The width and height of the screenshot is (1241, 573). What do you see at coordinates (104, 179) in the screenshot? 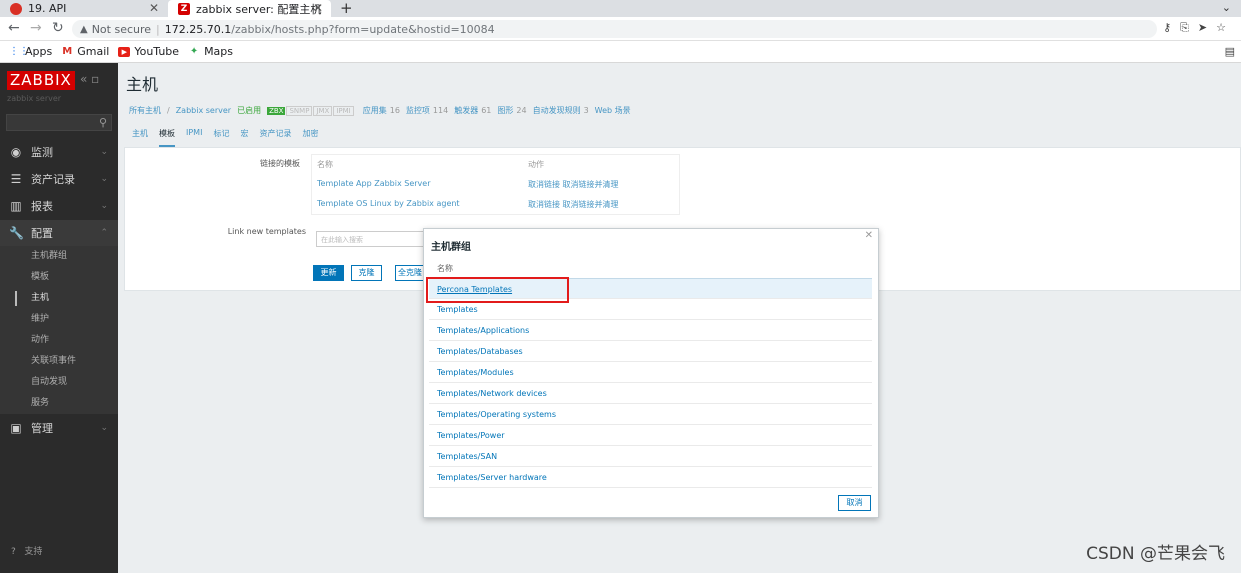
I see `chevron-down-icon: ⌄` at bounding box center [104, 179].